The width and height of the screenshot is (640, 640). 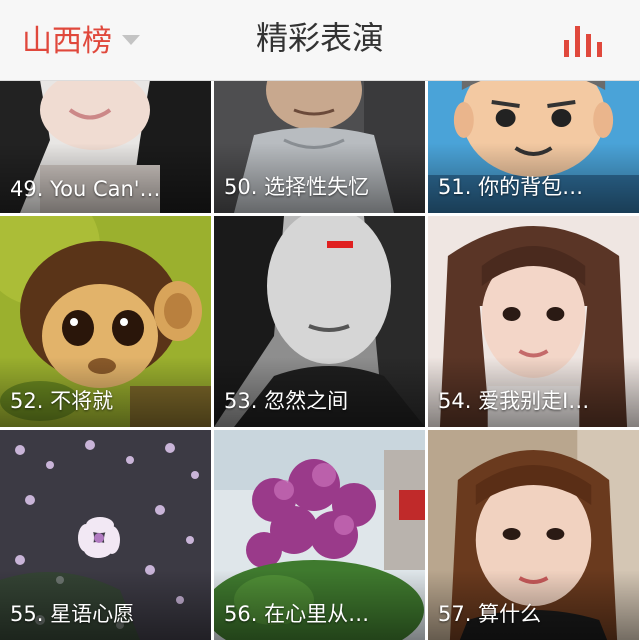 What do you see at coordinates (319, 321) in the screenshot?
I see `performance-tile: 53. 忽然之间` at bounding box center [319, 321].